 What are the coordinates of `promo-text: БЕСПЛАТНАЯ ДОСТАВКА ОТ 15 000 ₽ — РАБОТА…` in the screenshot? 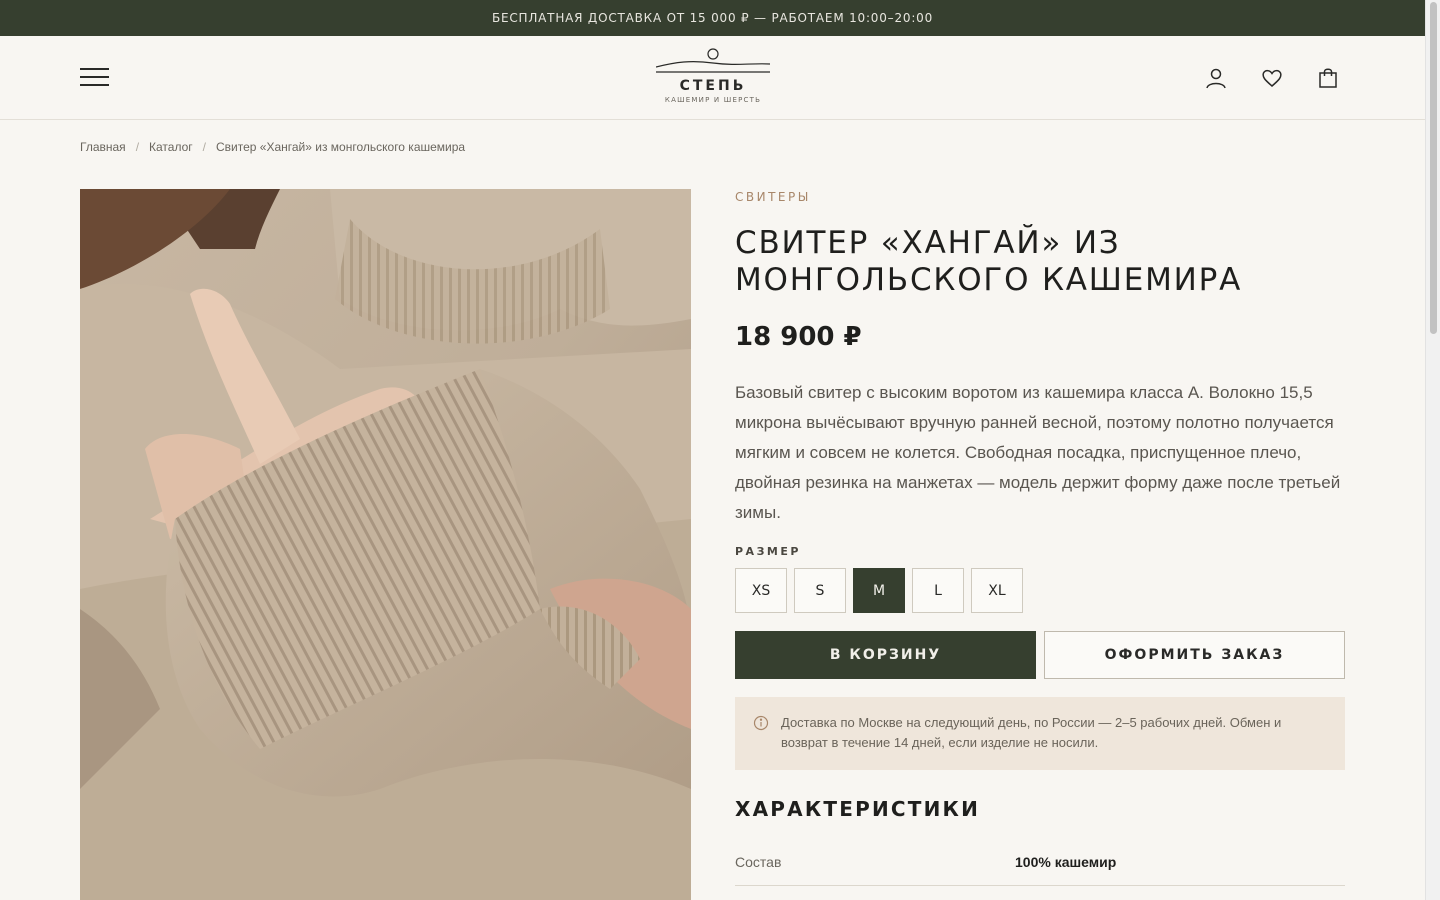 It's located at (712, 18).